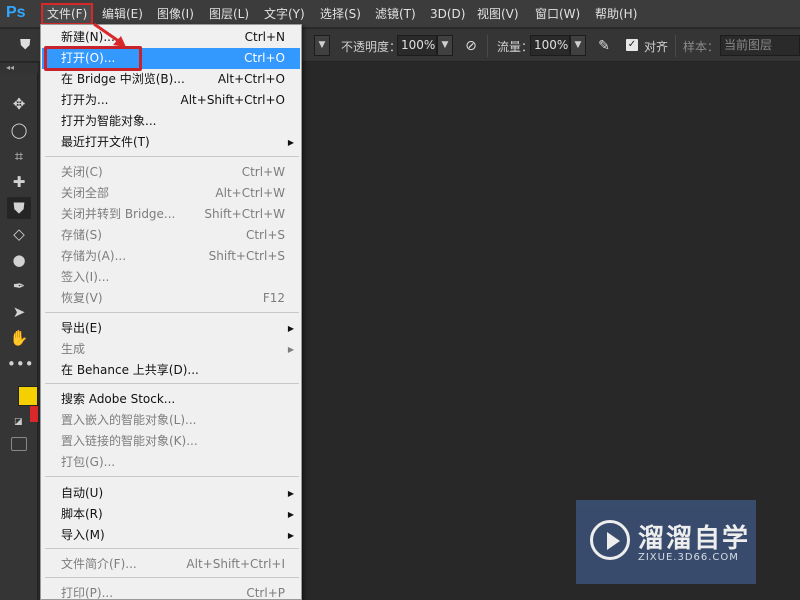 This screenshot has height=600, width=800. What do you see at coordinates (19, 312) in the screenshot?
I see `path-selection-tool-icon: ➤` at bounding box center [19, 312].